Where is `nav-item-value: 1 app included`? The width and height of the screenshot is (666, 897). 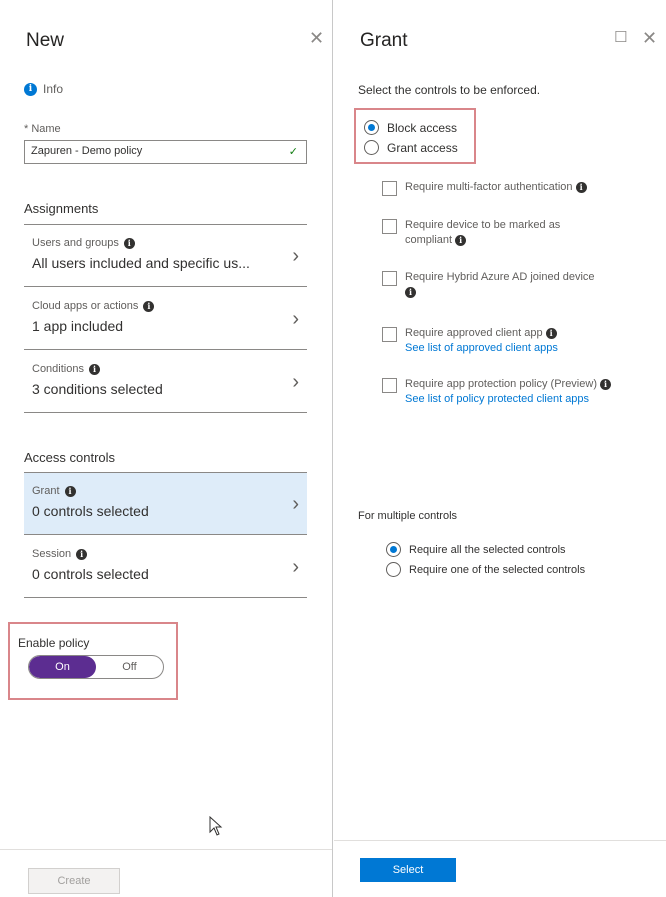
nav-item-value: 1 app included is located at coordinates (78, 326).